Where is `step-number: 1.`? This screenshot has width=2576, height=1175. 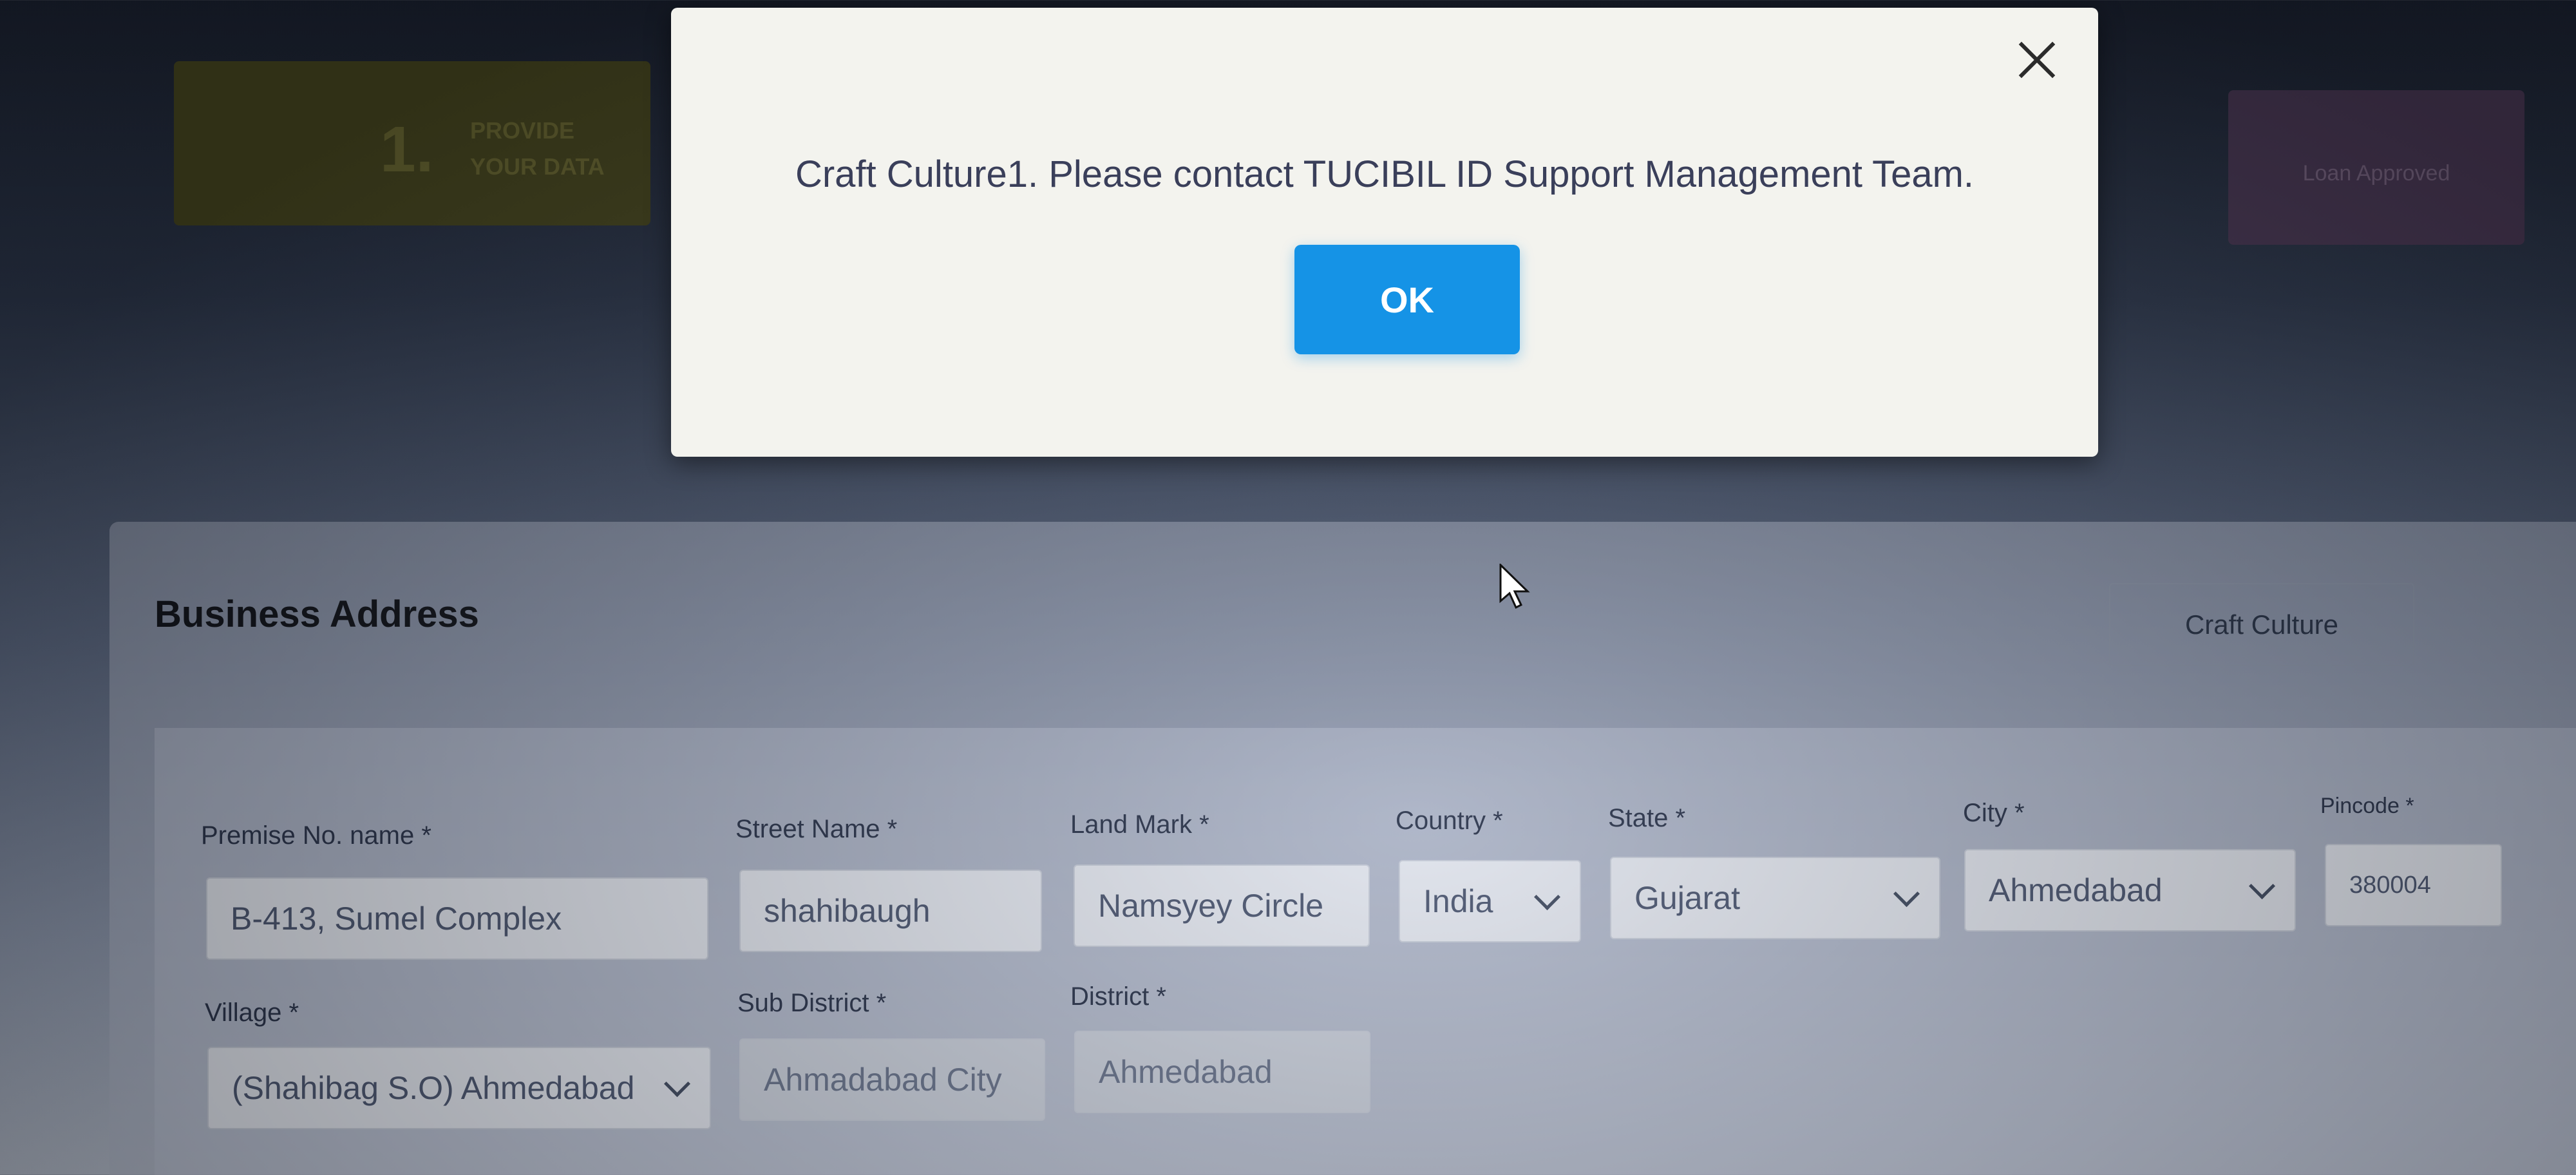
step-number: 1. is located at coordinates (407, 149).